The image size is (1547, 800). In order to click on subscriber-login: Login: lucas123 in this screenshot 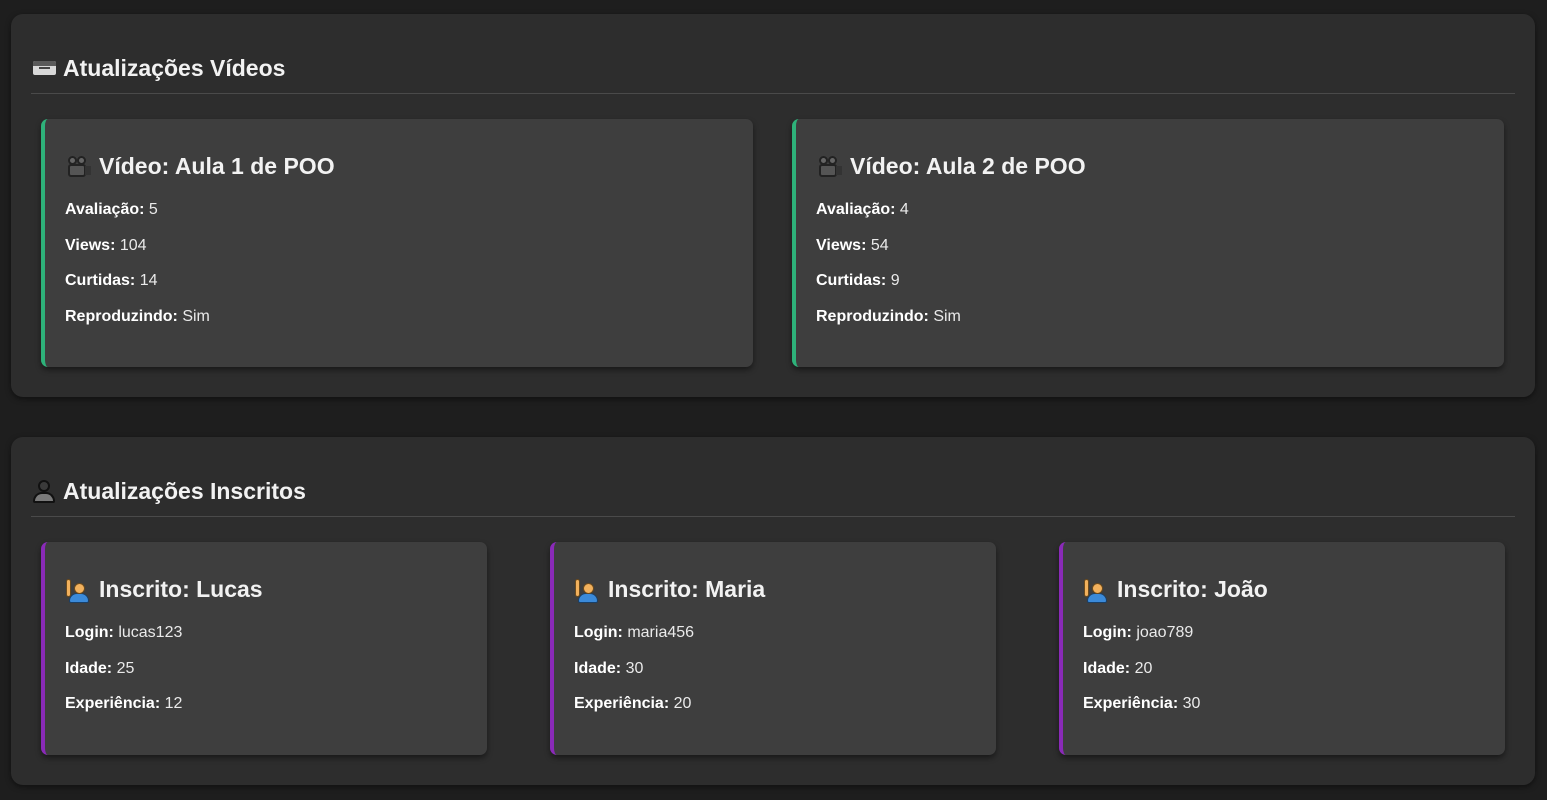, I will do `click(124, 632)`.